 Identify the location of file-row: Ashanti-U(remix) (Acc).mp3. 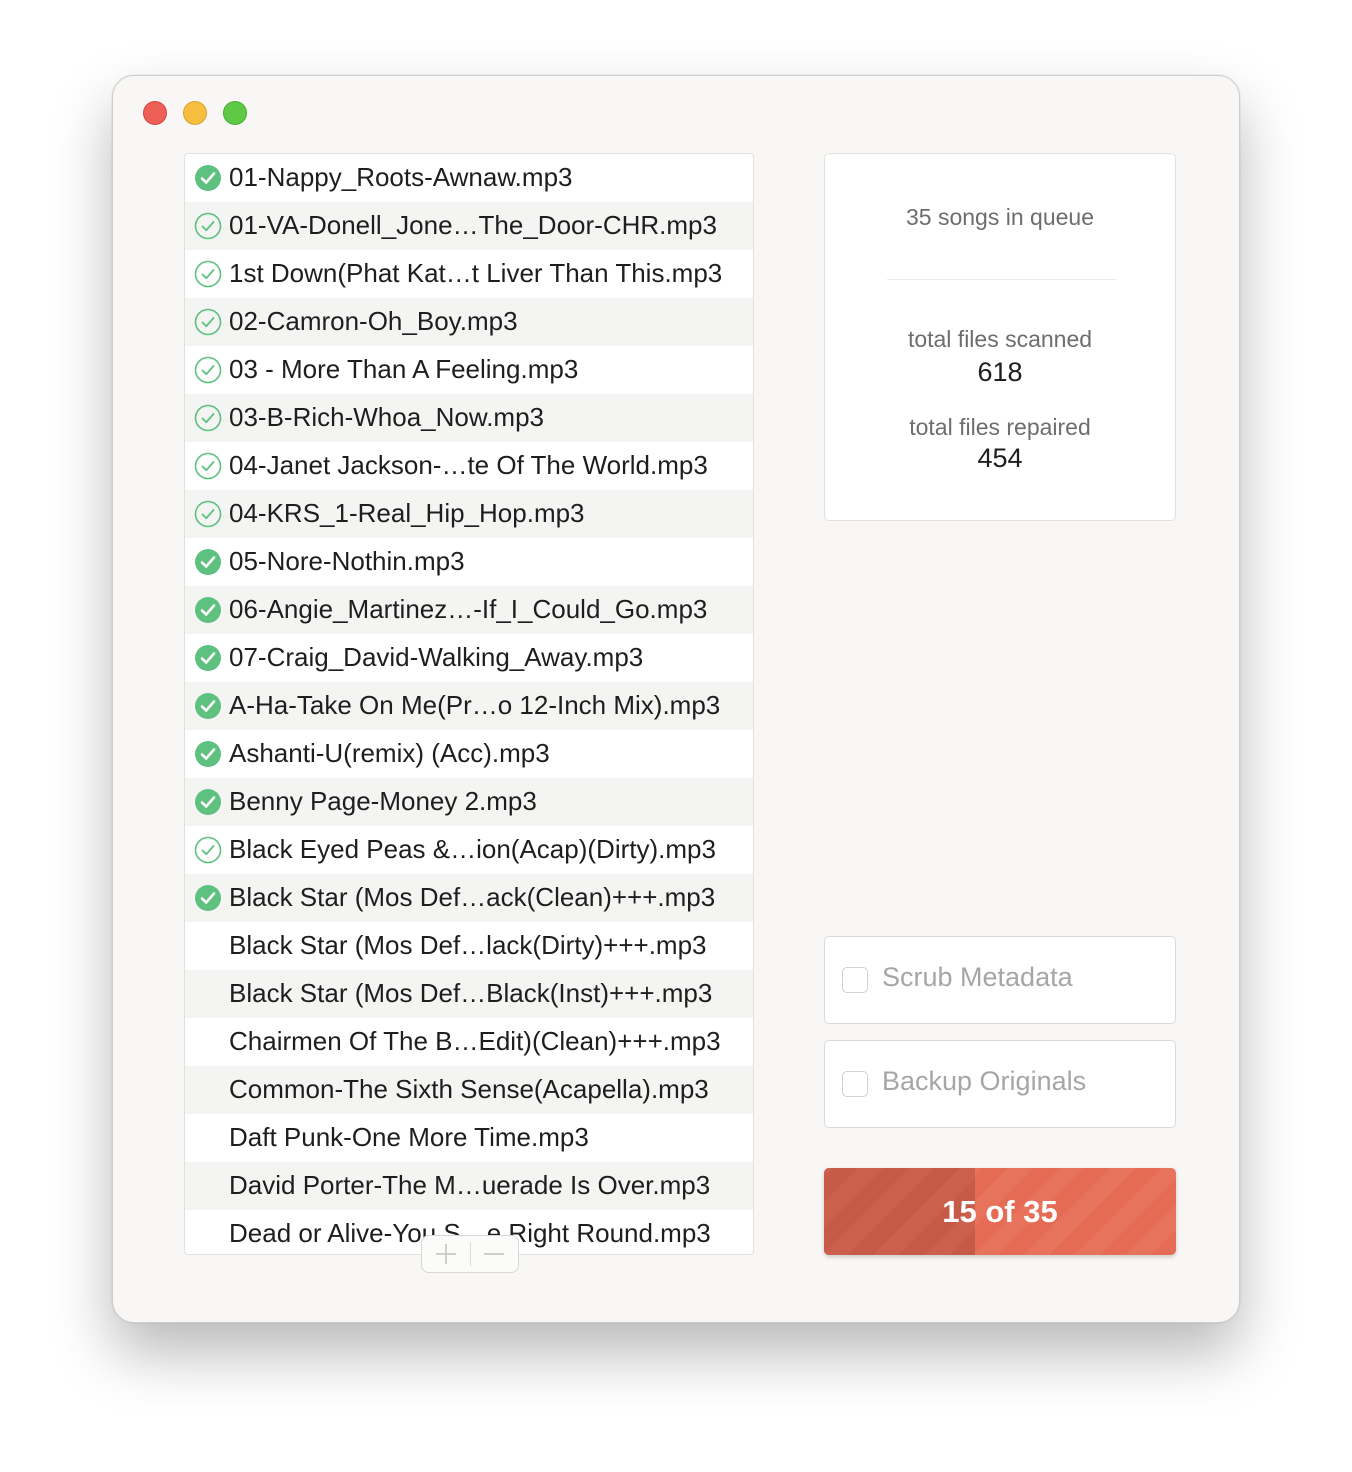
(469, 754).